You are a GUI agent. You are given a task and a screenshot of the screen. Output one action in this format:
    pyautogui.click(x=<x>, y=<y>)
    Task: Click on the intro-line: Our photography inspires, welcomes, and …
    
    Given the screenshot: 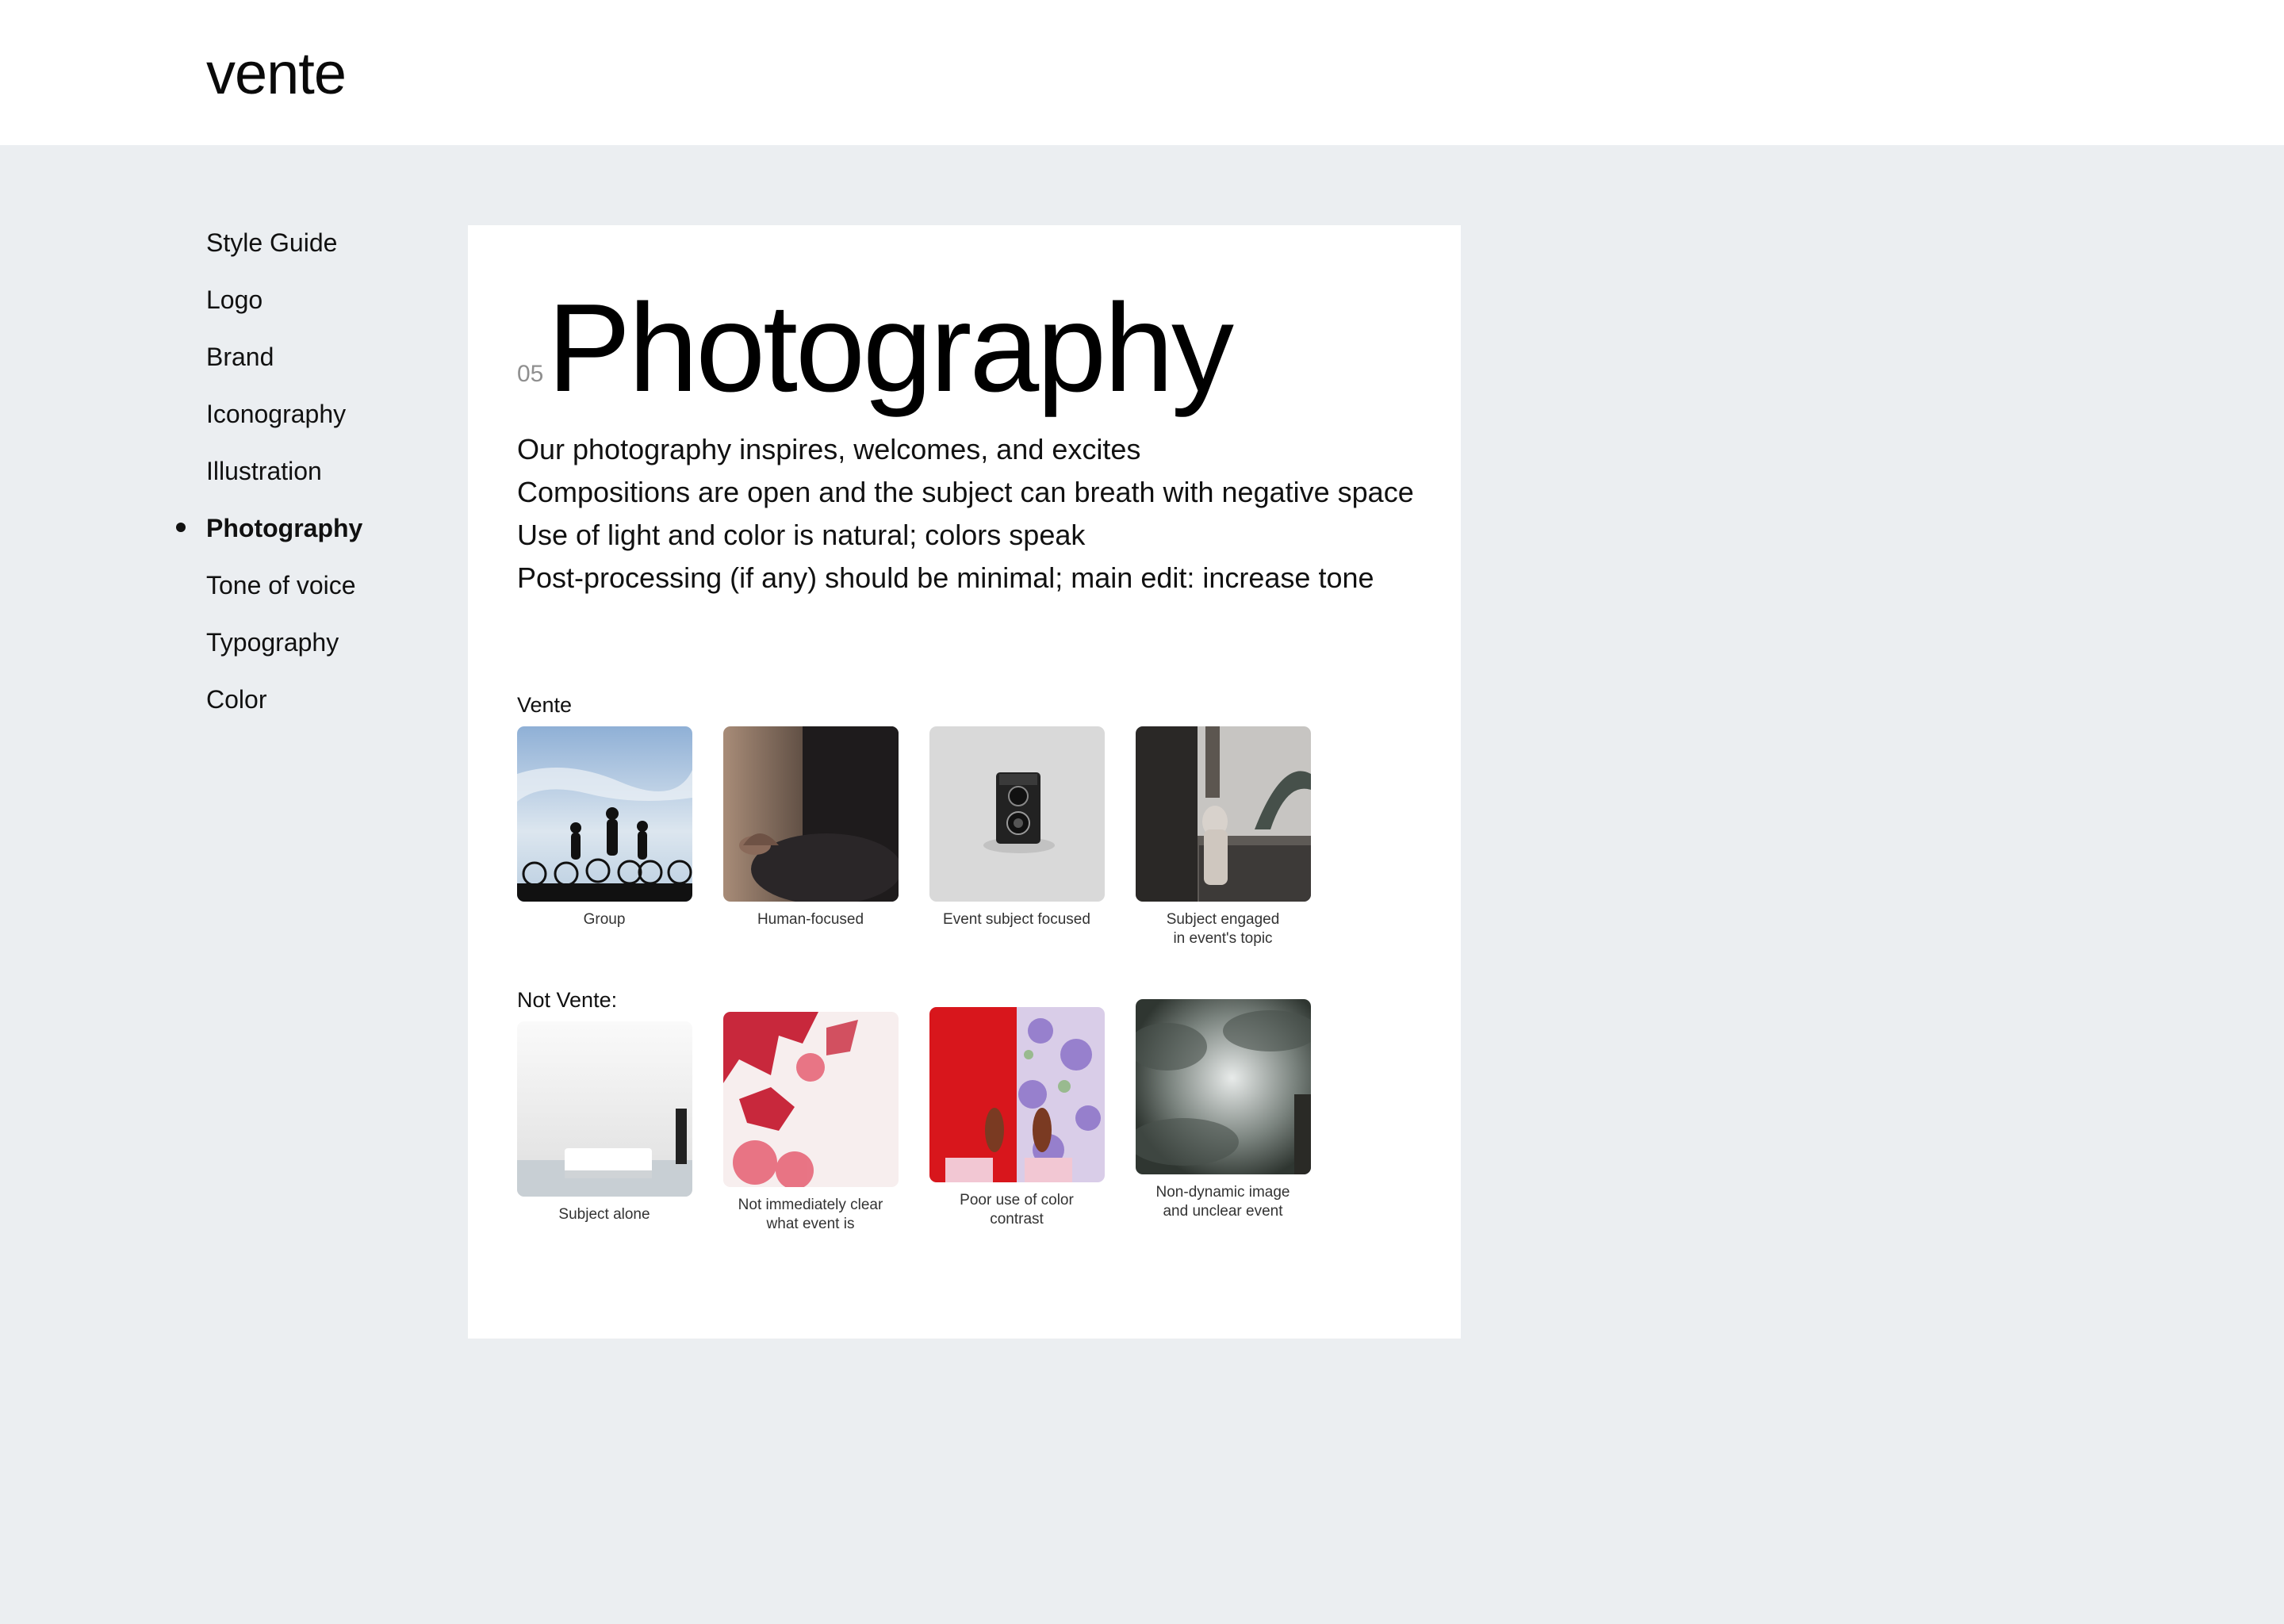 What is the action you would take?
    pyautogui.click(x=829, y=449)
    